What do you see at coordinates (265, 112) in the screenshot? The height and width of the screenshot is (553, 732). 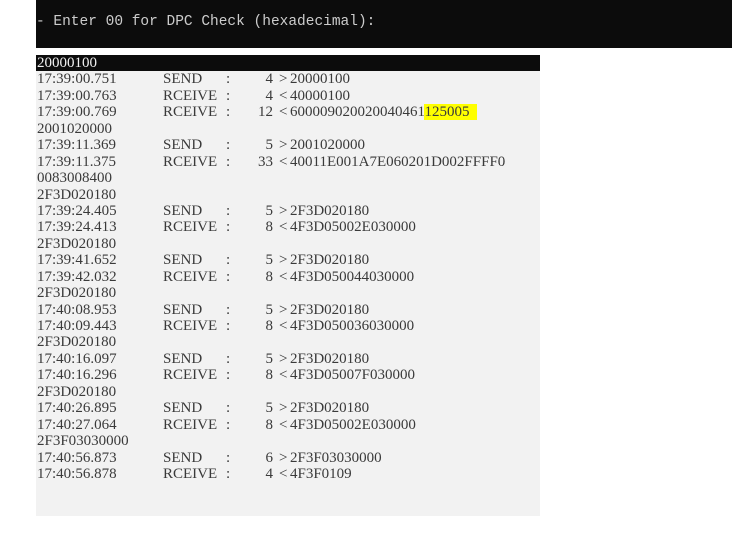 I see `byte-count: 12` at bounding box center [265, 112].